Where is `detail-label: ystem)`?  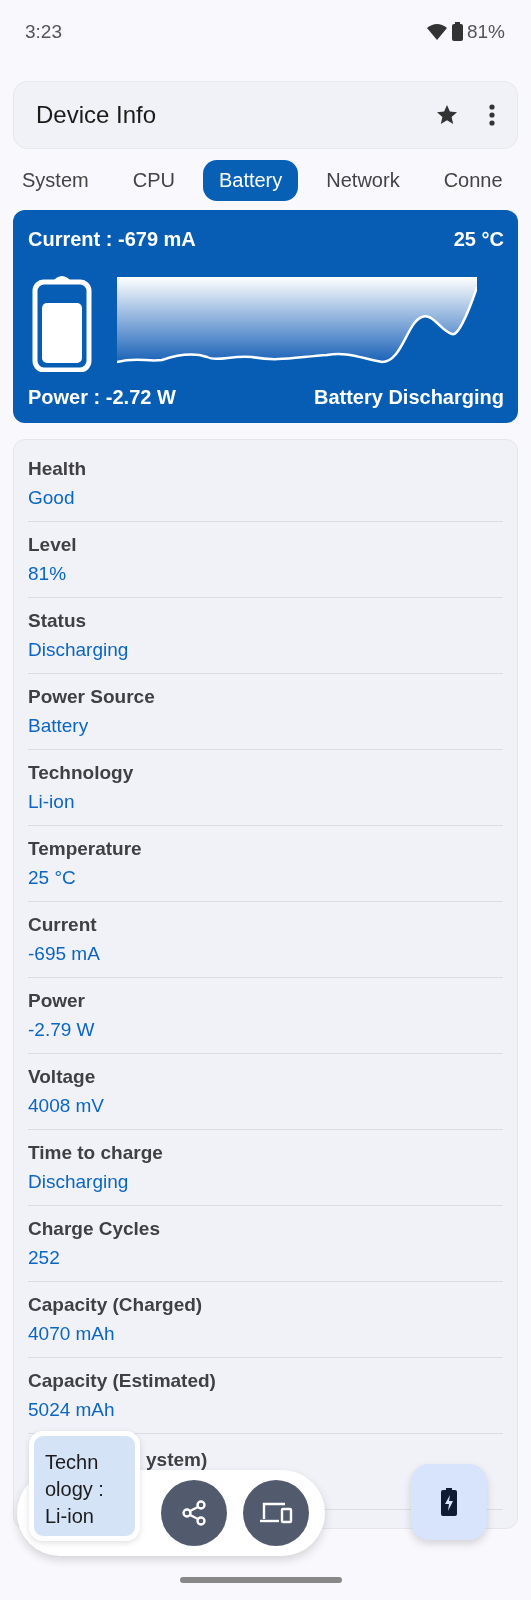
detail-label: ystem) is located at coordinates (177, 1460).